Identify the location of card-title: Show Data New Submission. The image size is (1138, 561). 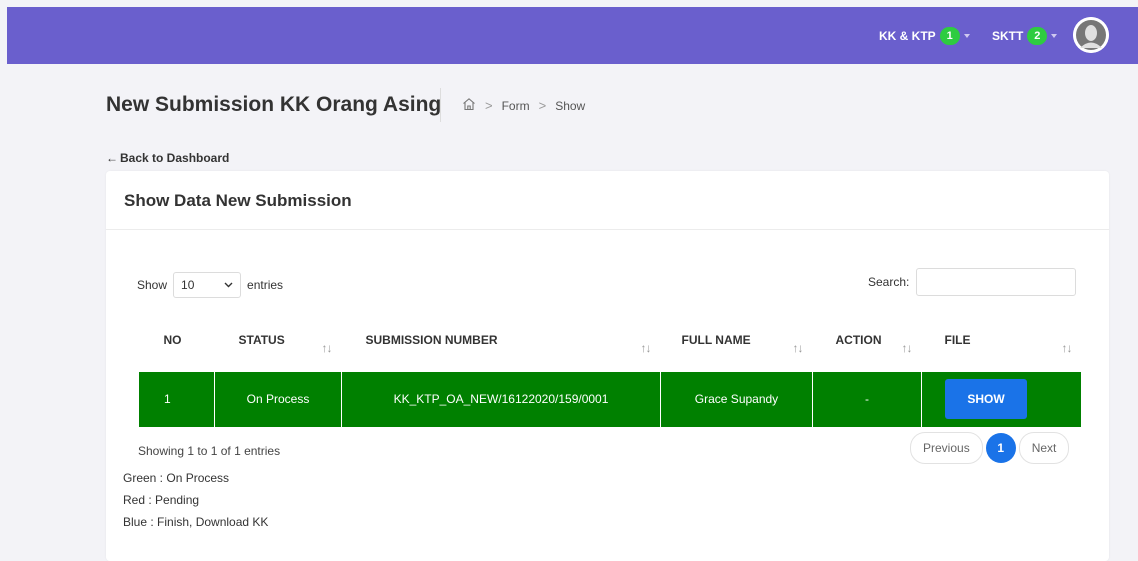
(238, 200).